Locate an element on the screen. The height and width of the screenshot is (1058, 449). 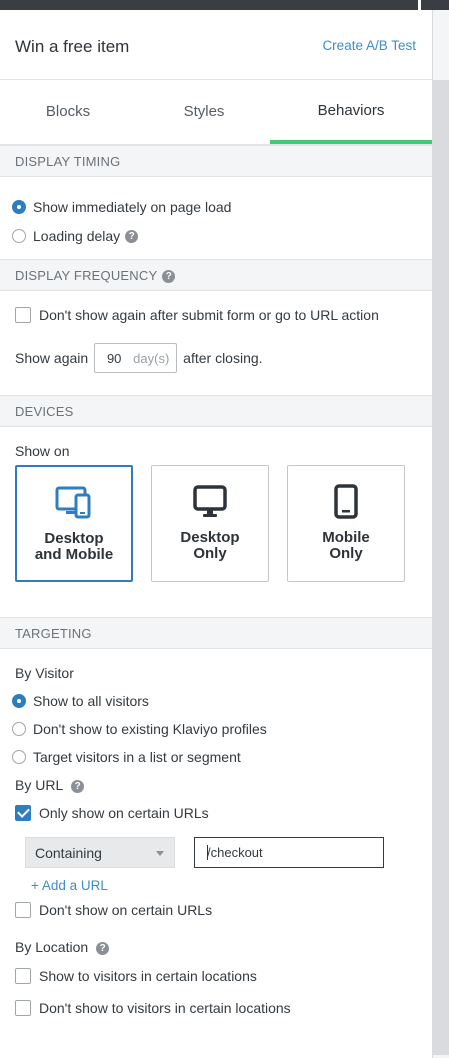
location-show-label: Show to visitors in certain locations is located at coordinates (148, 976).